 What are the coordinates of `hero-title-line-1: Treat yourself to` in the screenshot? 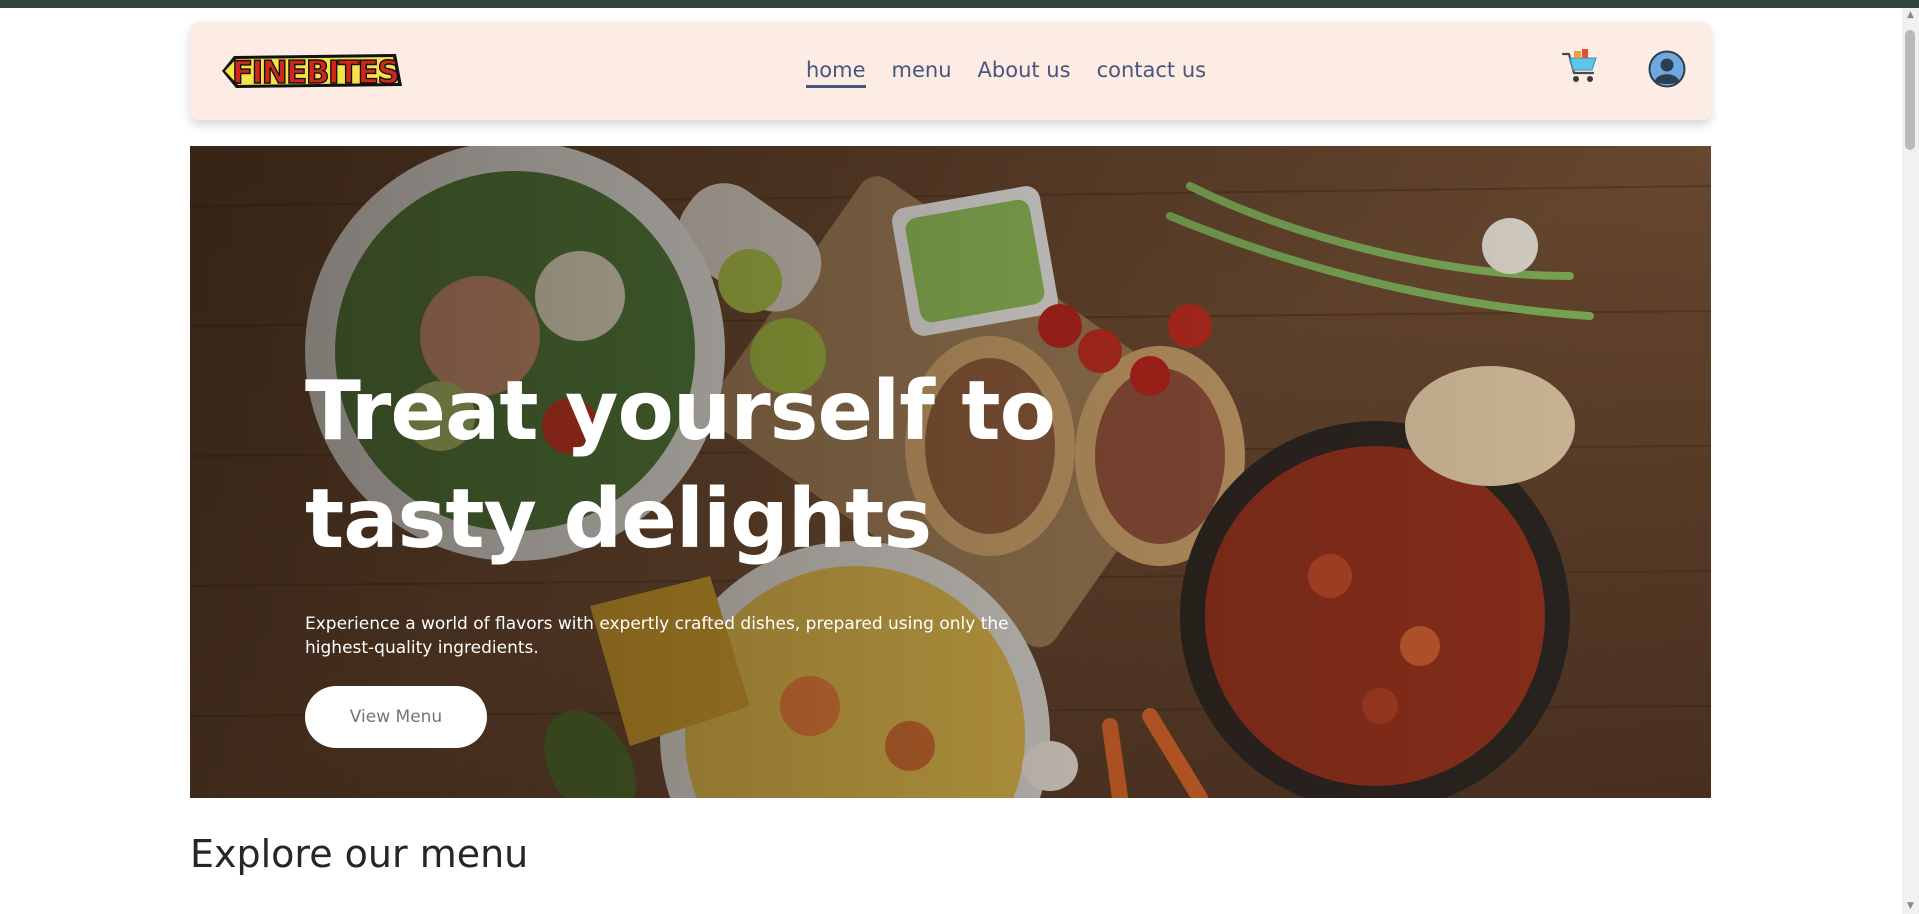 It's located at (680, 411).